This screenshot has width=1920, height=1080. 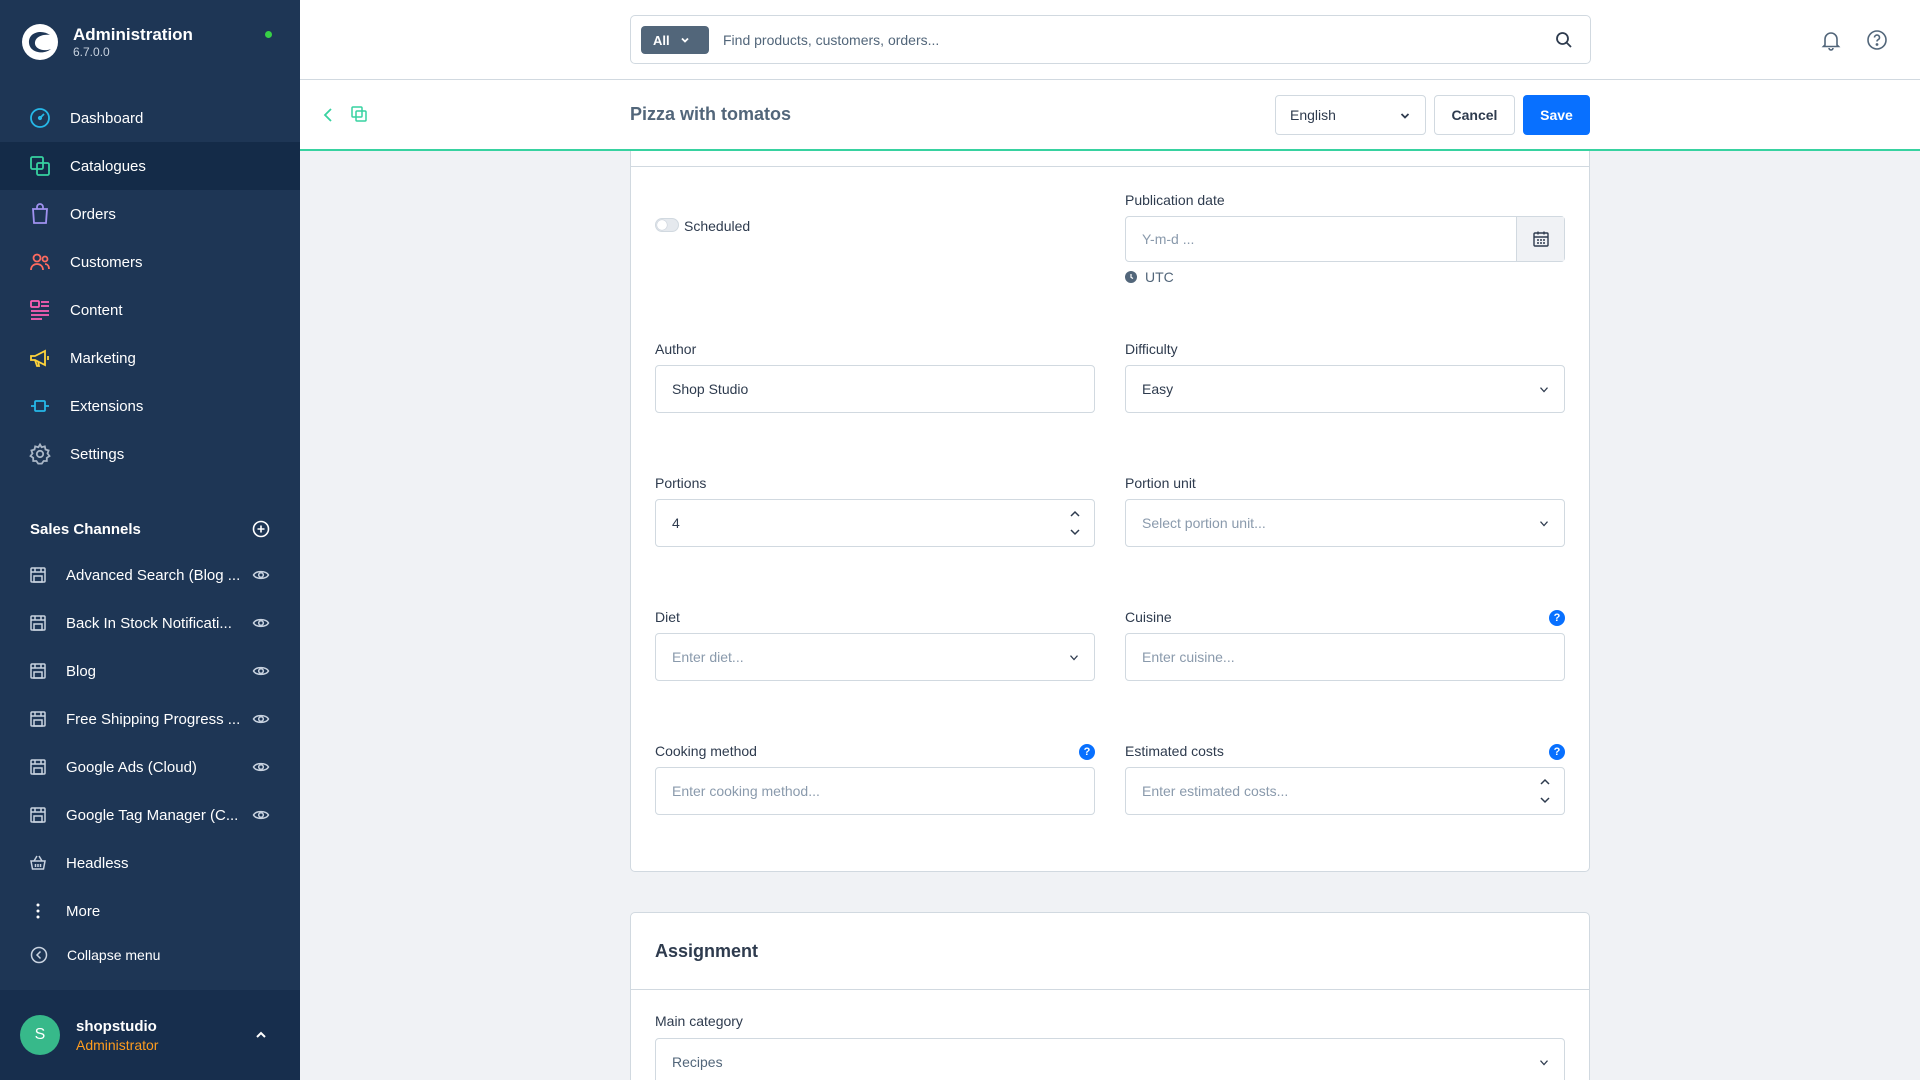 What do you see at coordinates (150, 767) in the screenshot?
I see `sales-channel-item: Google Ads (Cloud)` at bounding box center [150, 767].